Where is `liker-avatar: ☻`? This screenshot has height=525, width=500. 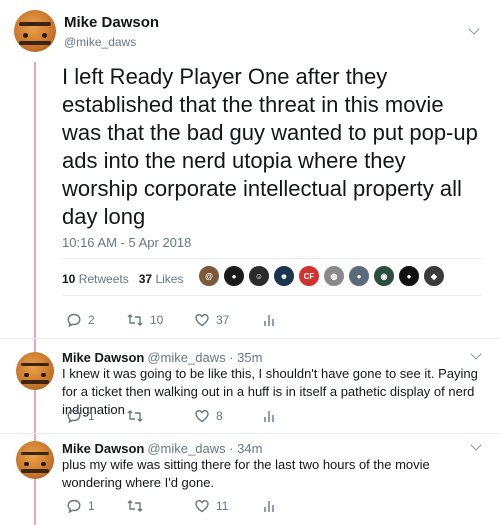
liker-avatar: ☻ is located at coordinates (284, 276).